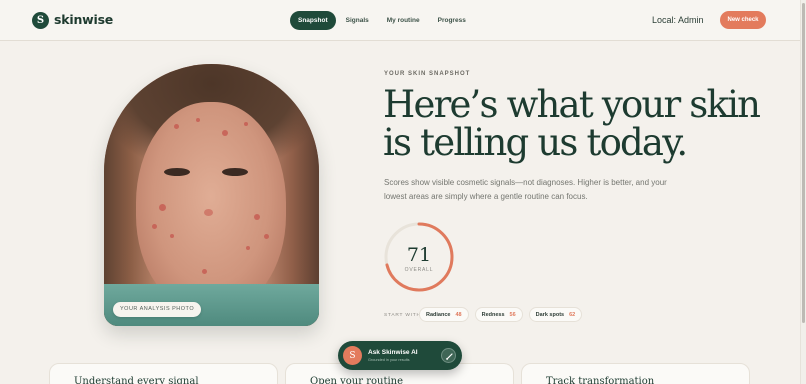 Image resolution: width=806 pixels, height=384 pixels. What do you see at coordinates (136, 380) in the screenshot?
I see `card-title: Understand every signal` at bounding box center [136, 380].